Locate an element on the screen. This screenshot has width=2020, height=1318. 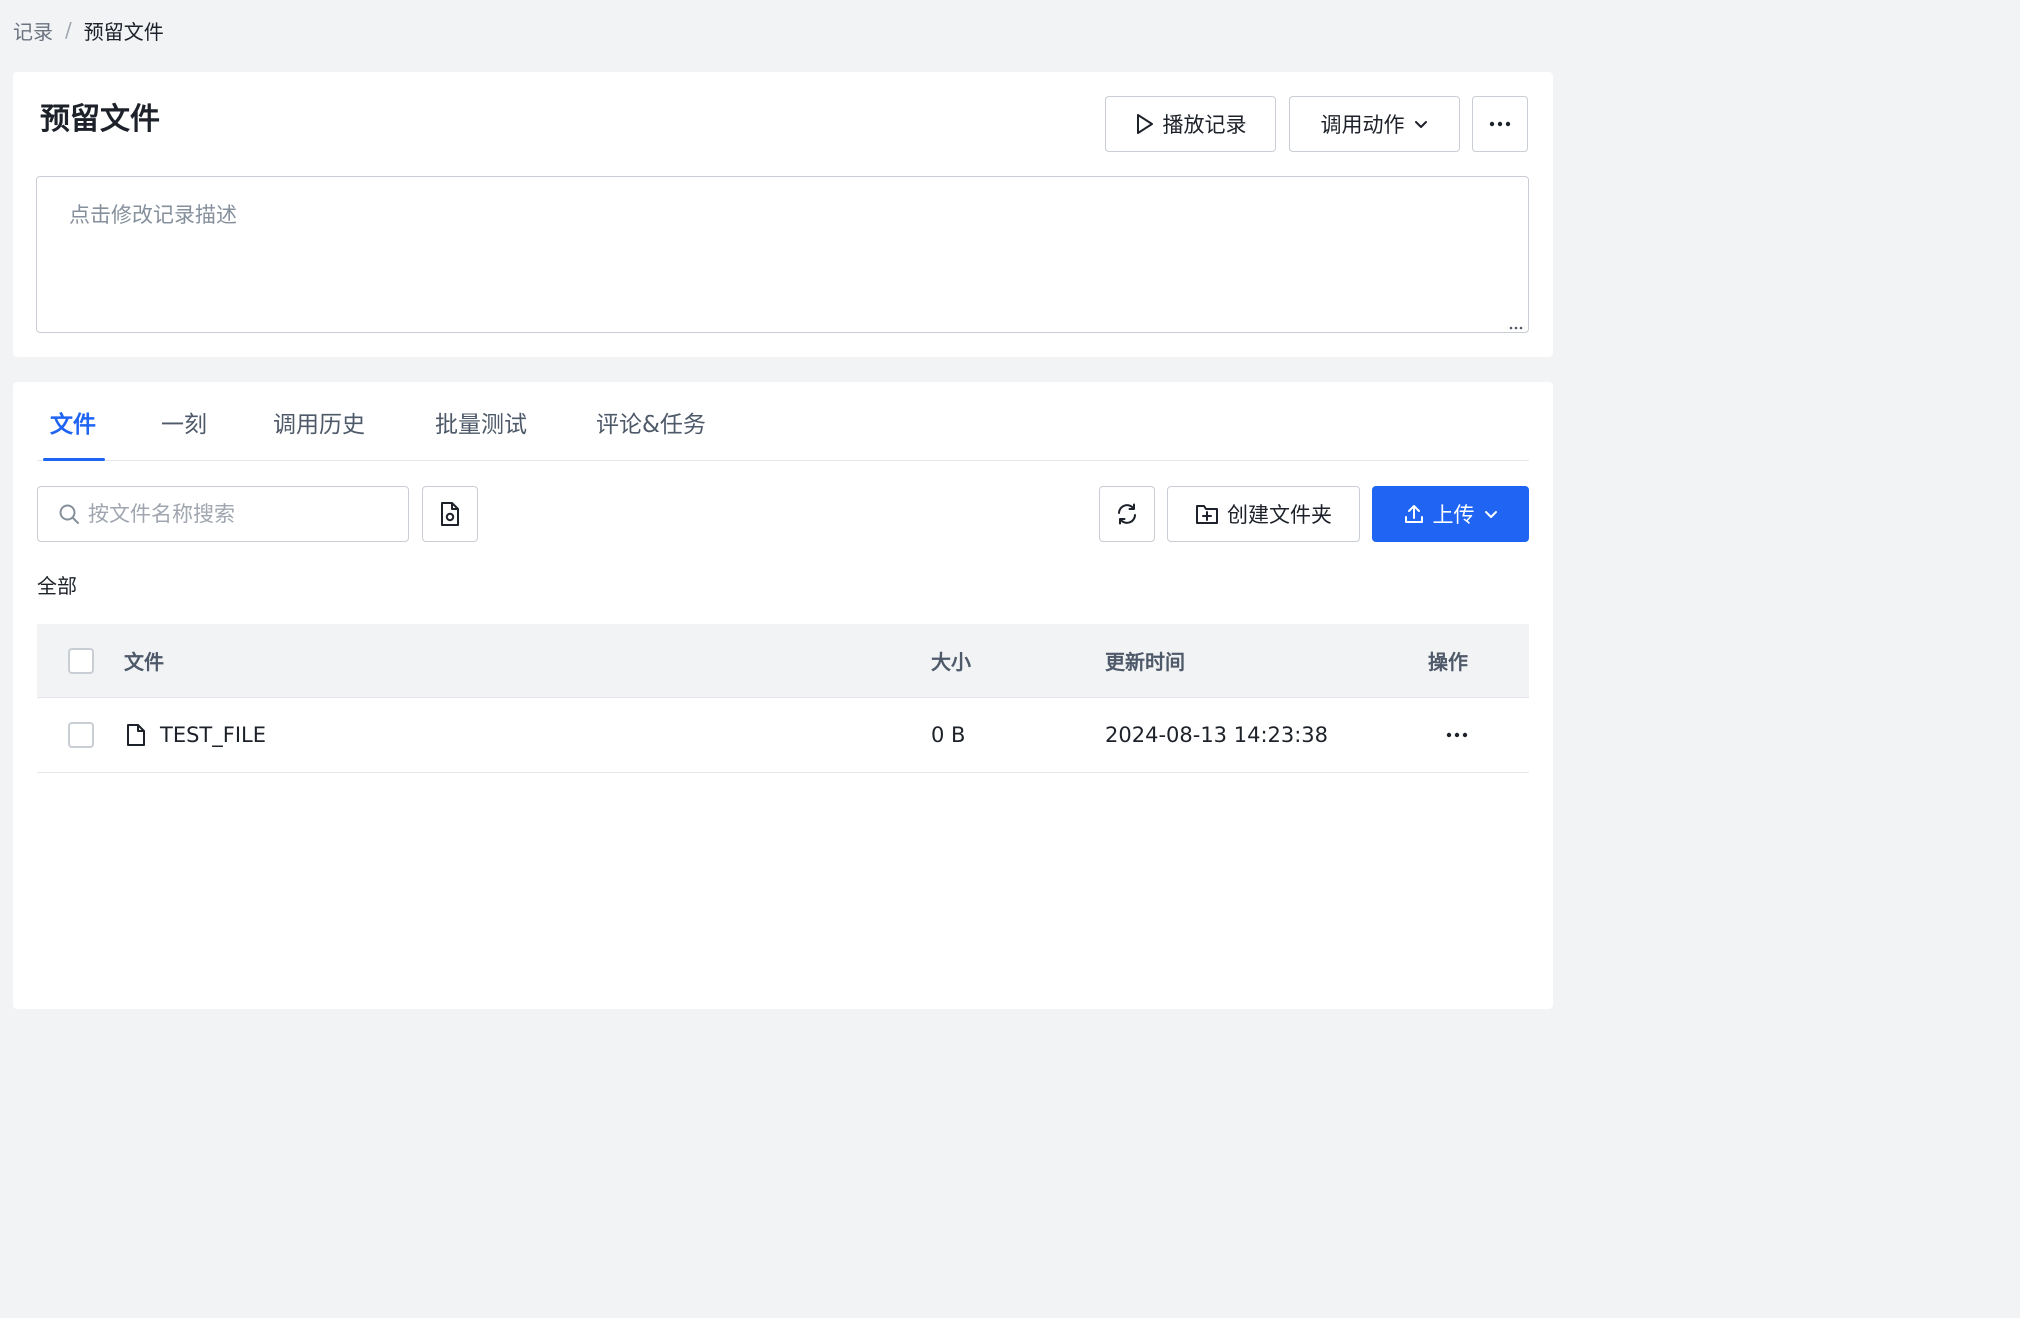
row-more-button is located at coordinates (1457, 735).